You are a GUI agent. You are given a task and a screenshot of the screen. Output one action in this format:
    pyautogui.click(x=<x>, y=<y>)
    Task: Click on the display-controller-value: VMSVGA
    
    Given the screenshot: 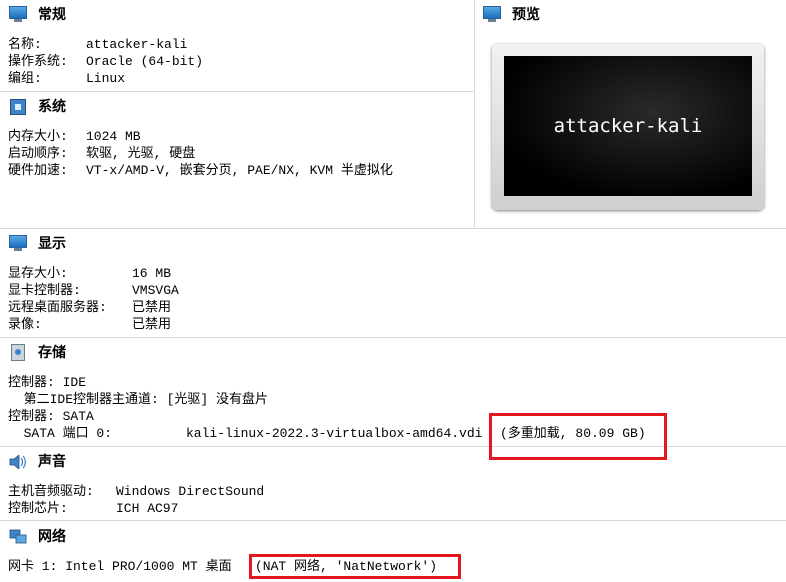 What is the action you would take?
    pyautogui.click(x=155, y=290)
    